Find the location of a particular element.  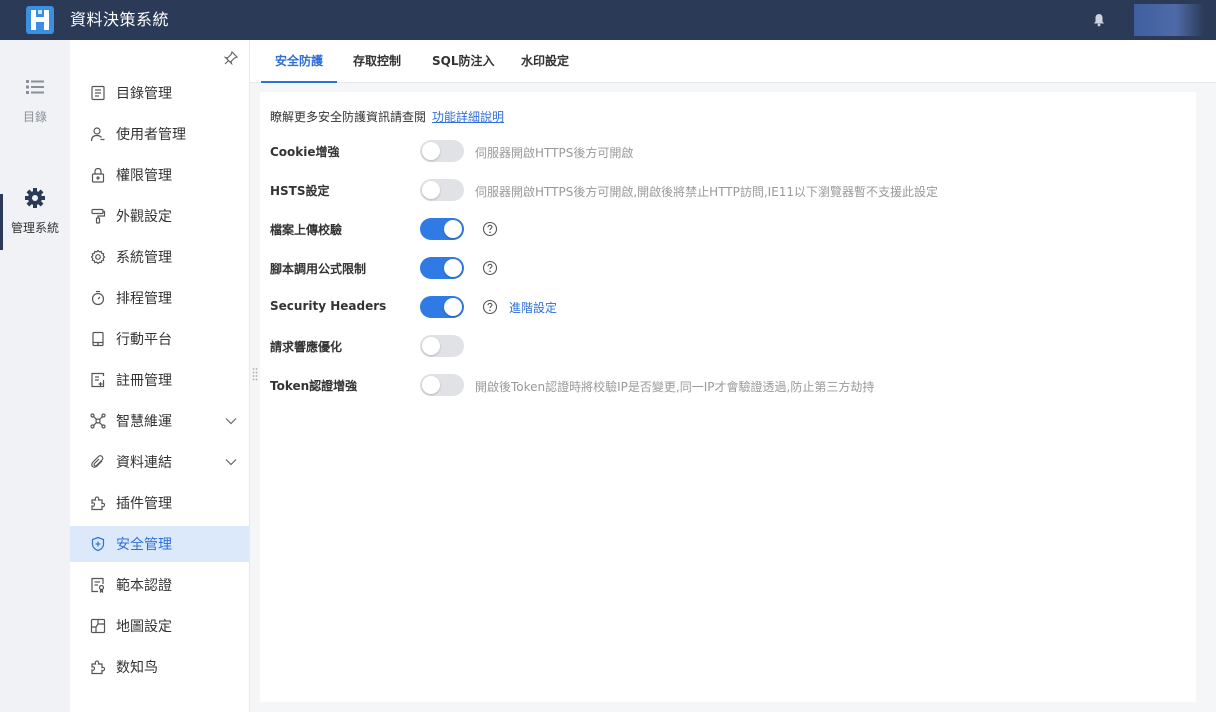

app-logo-icon is located at coordinates (40, 20).